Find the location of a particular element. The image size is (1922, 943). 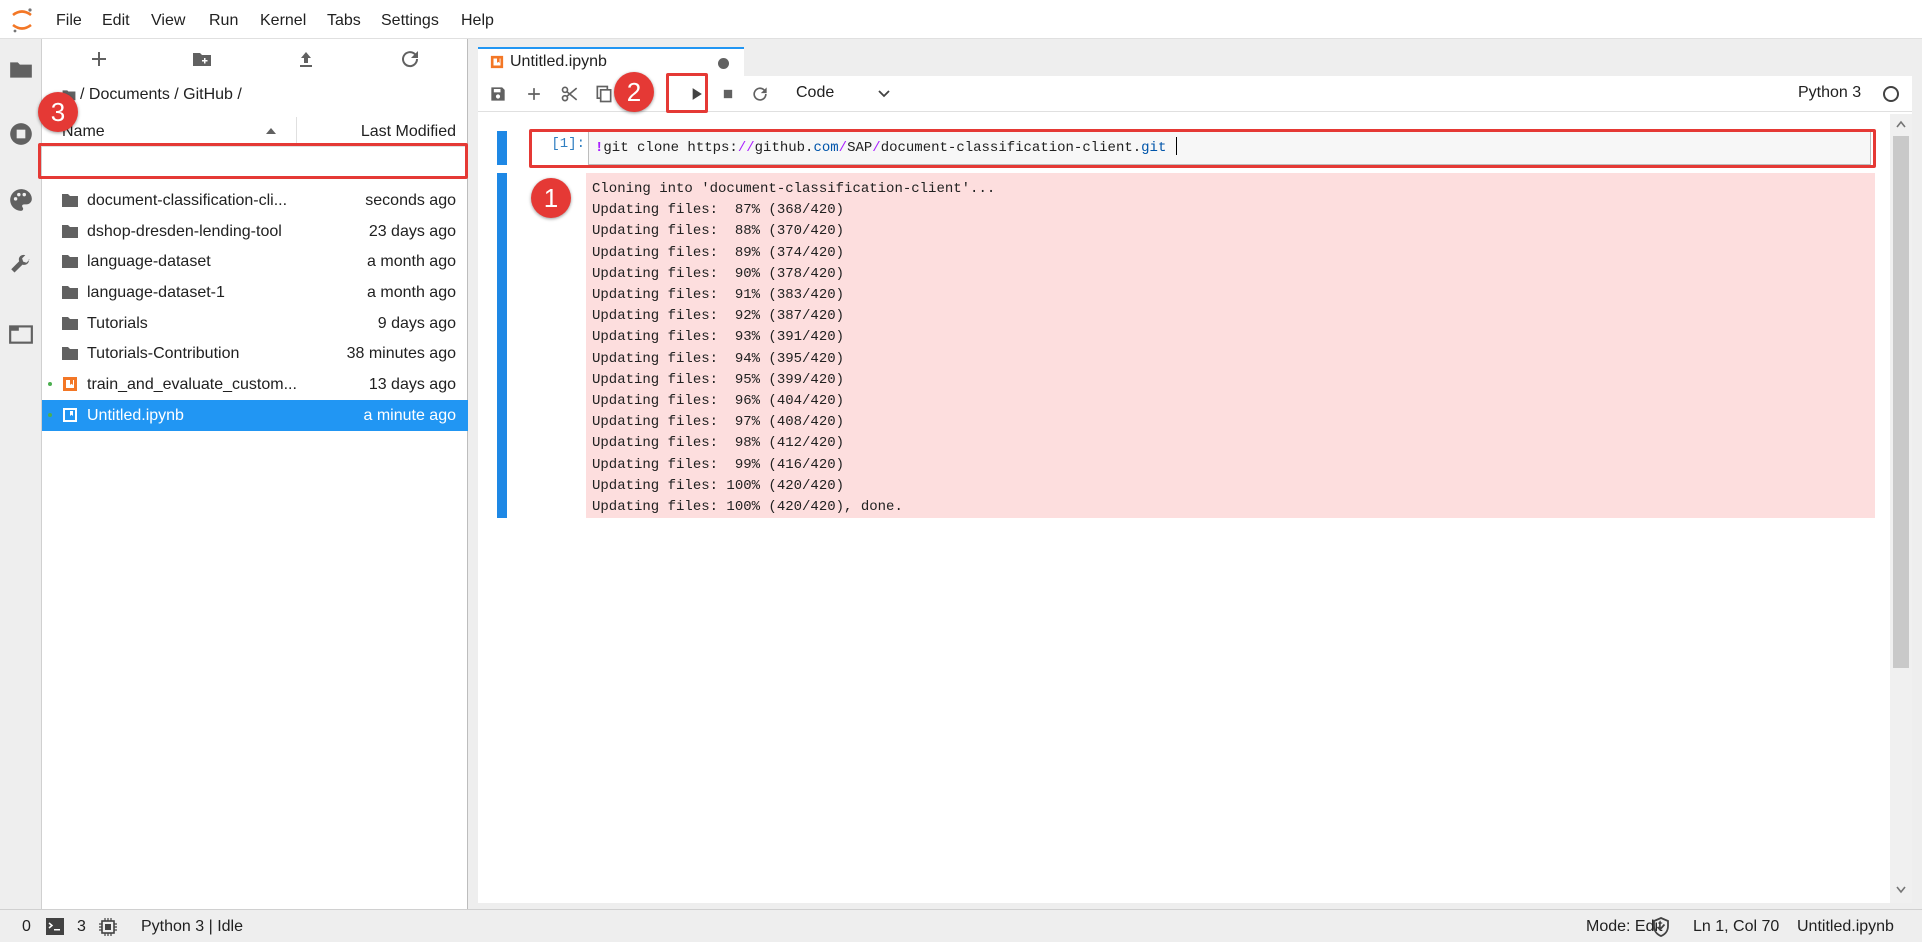

tab-untitled-ipynb: Untitled.ipynb is located at coordinates (611, 61).